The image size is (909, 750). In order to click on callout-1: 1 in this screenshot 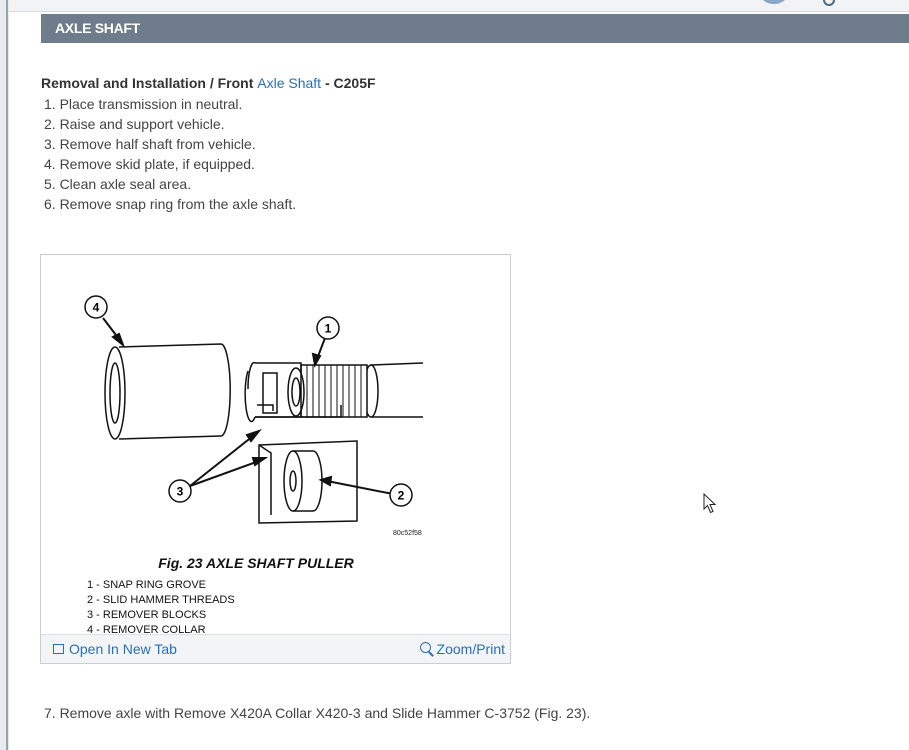, I will do `click(328, 328)`.